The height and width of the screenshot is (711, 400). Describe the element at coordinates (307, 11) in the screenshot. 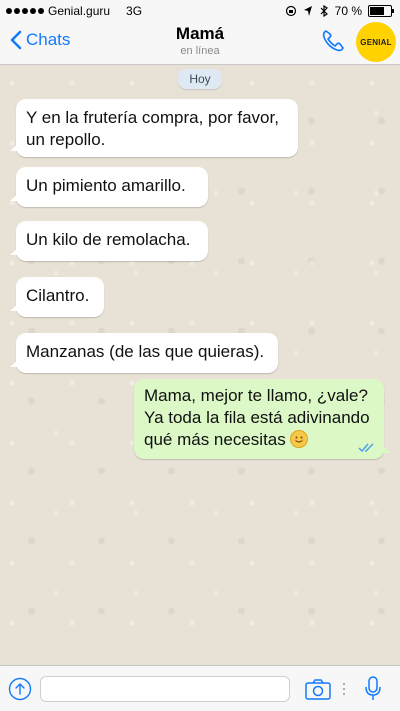

I see `location-arrow-icon` at that location.